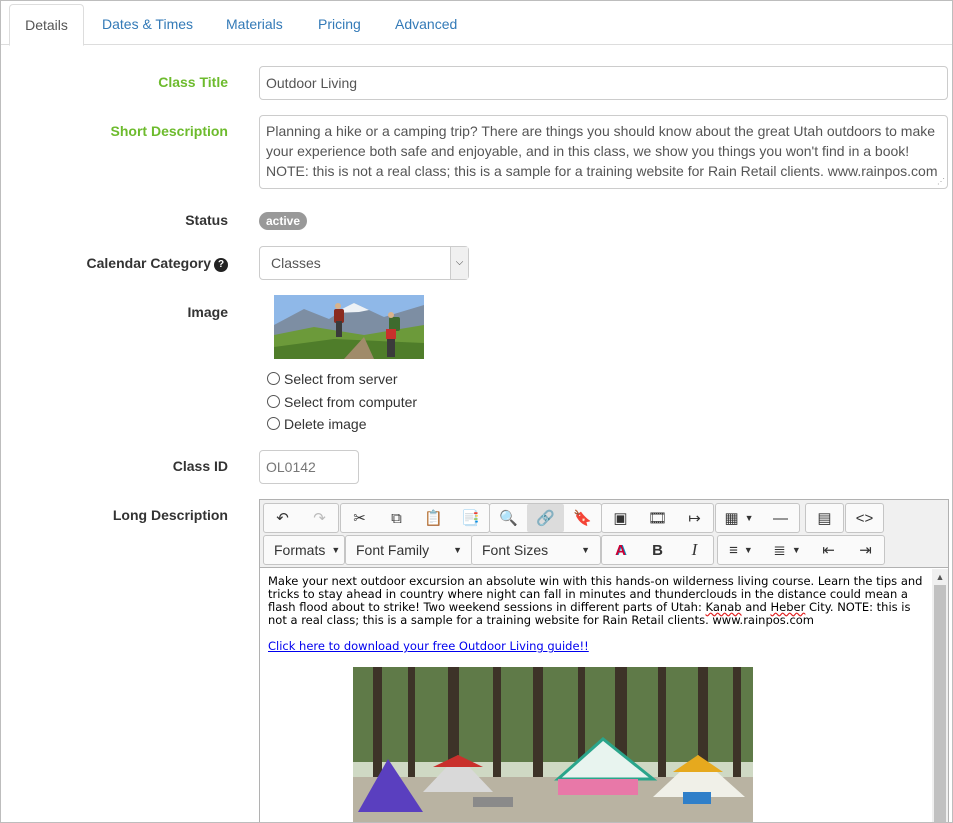 This screenshot has height=823, width=953. Describe the element at coordinates (459, 263) in the screenshot. I see `chevron-down-icon: ⌵` at that location.